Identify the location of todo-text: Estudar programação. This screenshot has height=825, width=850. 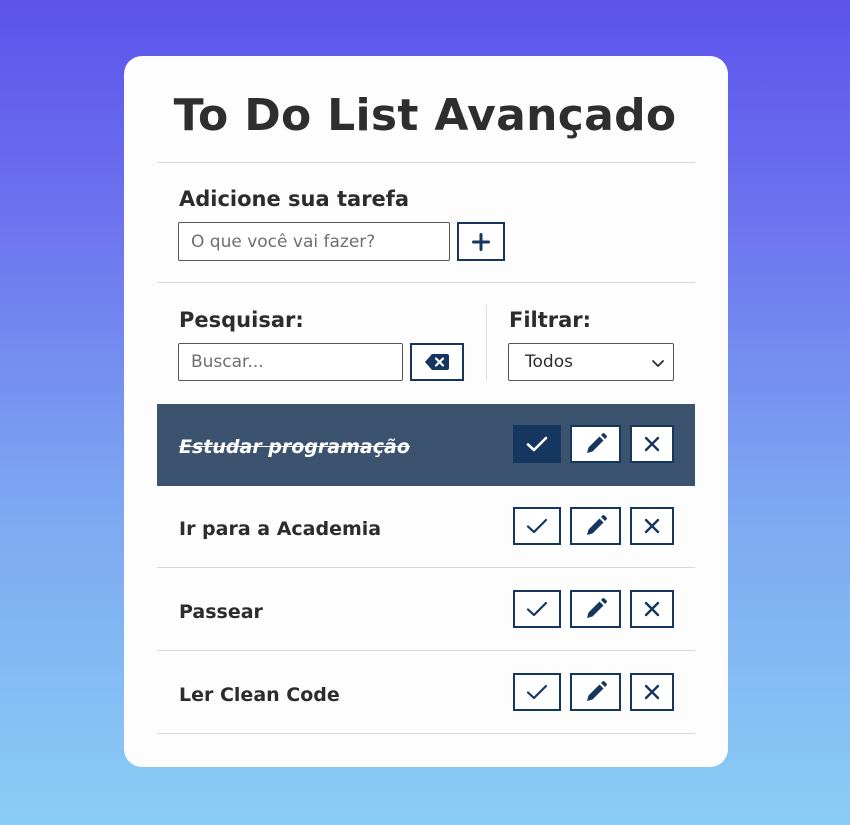
(294, 447).